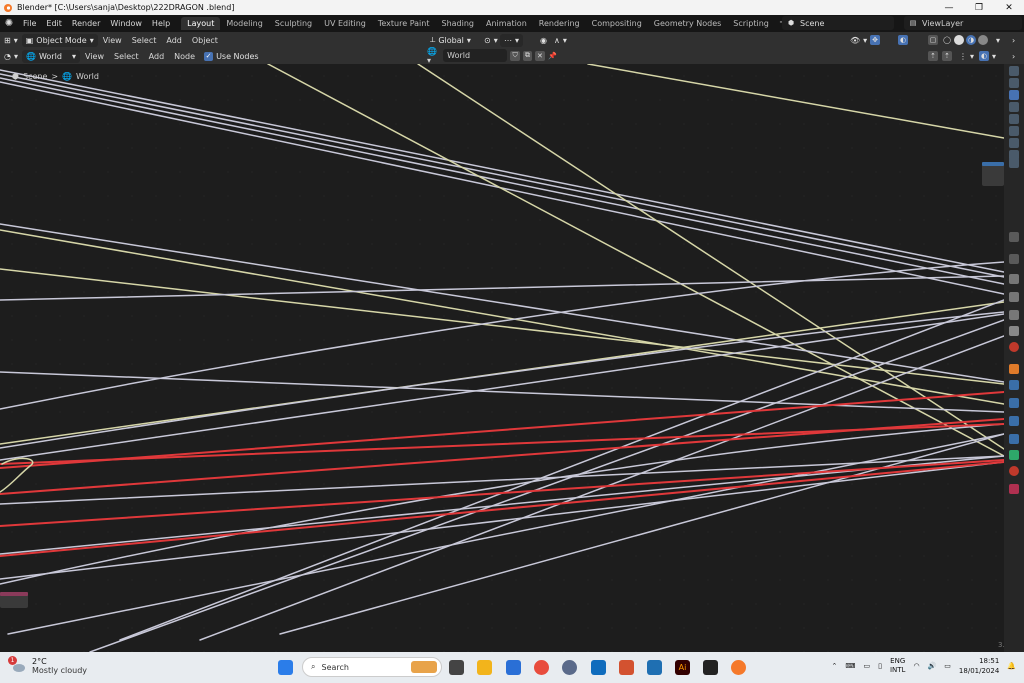 This screenshot has height=683, width=1024. Describe the element at coordinates (687, 23) in the screenshot. I see `tab-geometry-nodes: Geometry Nodes` at that location.